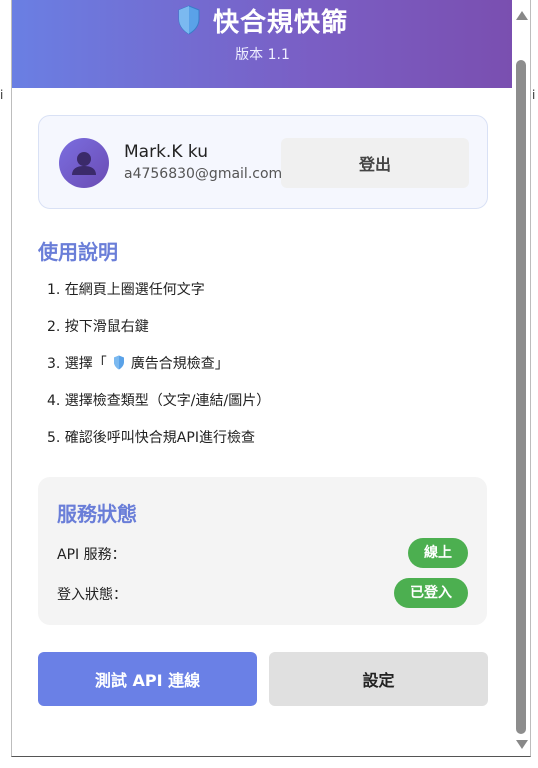 This screenshot has width=538, height=768. What do you see at coordinates (159, 401) in the screenshot?
I see `instruction-item: 4. 選擇檢查類型（文字/連結/圖片）` at bounding box center [159, 401].